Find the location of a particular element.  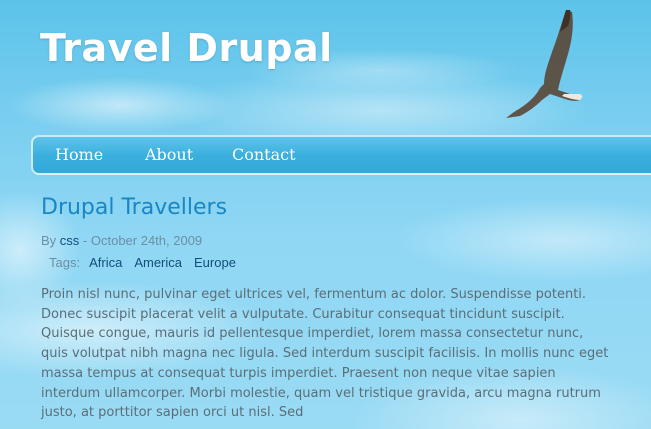

main-nav: Home About Contact is located at coordinates (341, 155).